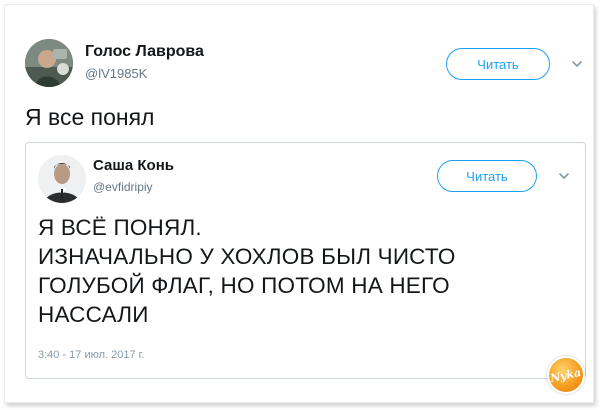 The height and width of the screenshot is (410, 601). I want to click on watermark-logo: Nyka, so click(566, 375).